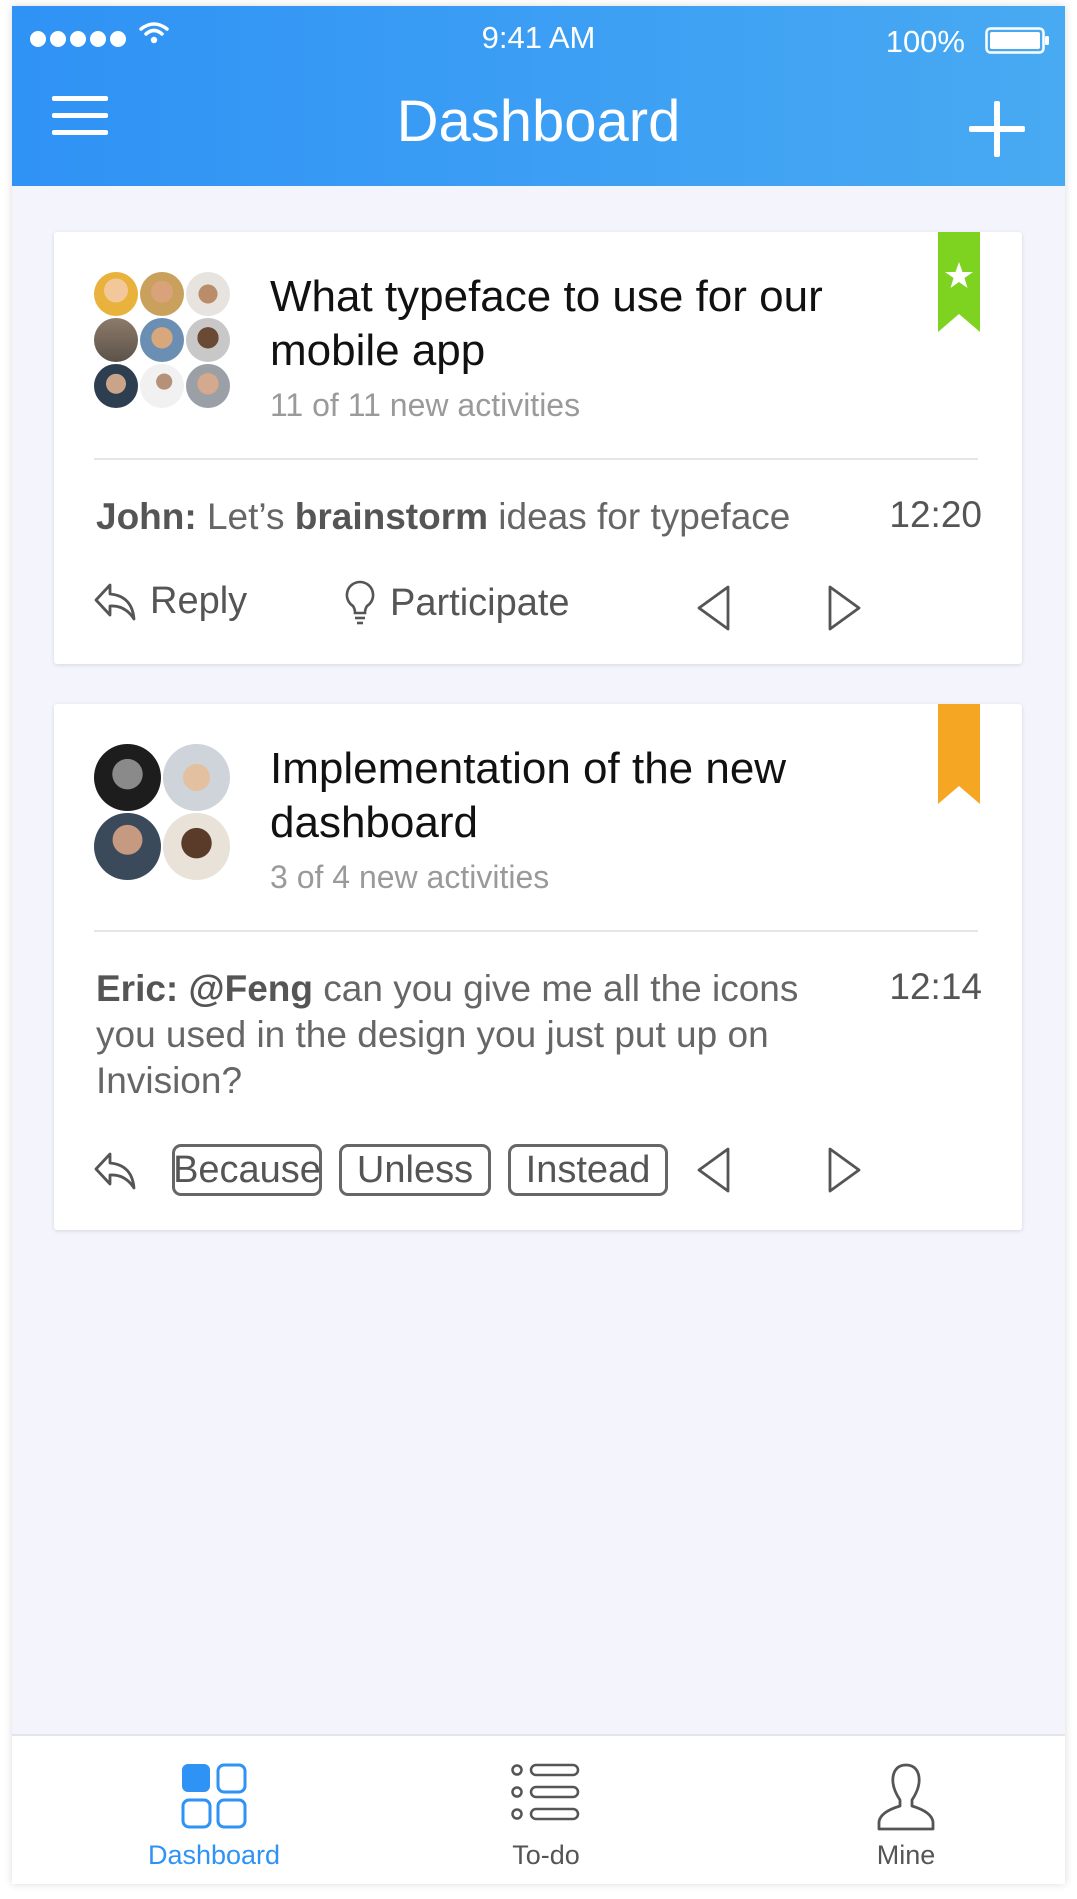  Describe the element at coordinates (906, 1855) in the screenshot. I see `tab-label: Mine` at that location.